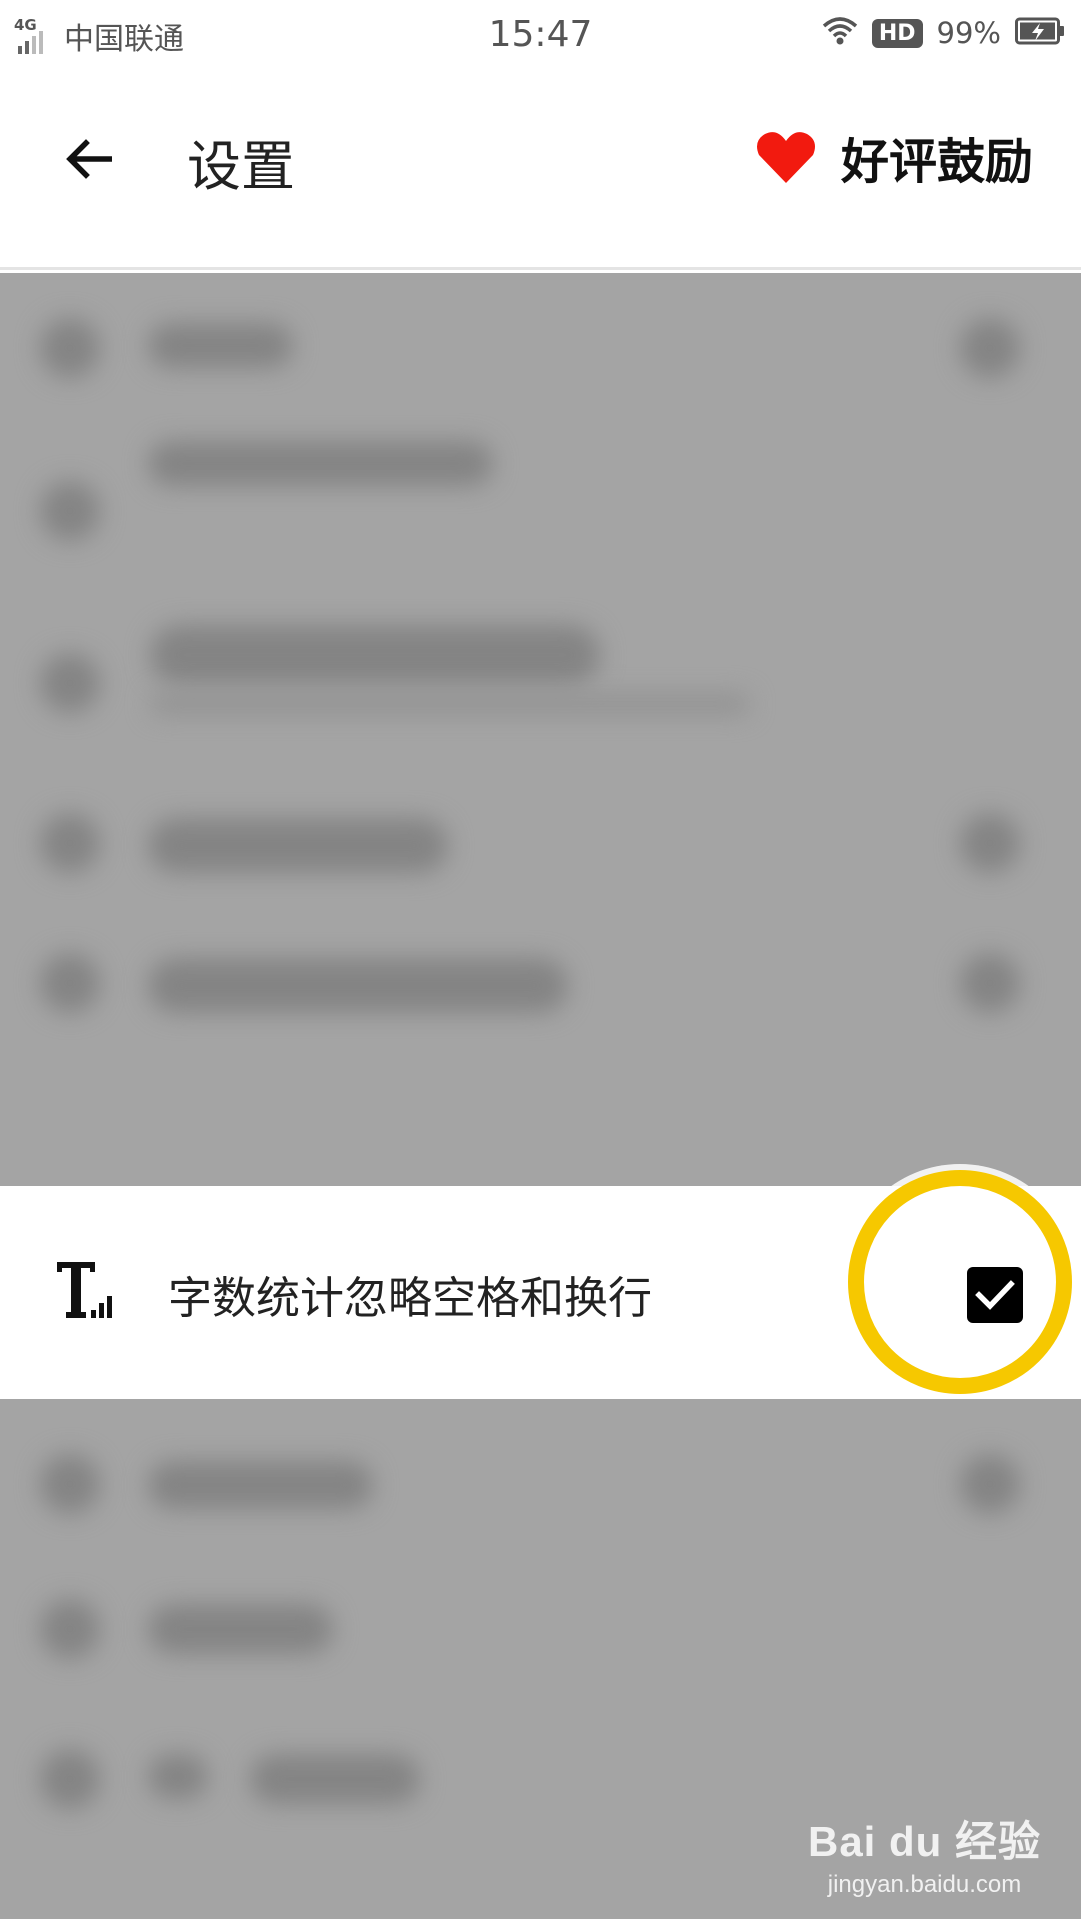  I want to click on rate-button: 好评鼓励, so click(894, 157).